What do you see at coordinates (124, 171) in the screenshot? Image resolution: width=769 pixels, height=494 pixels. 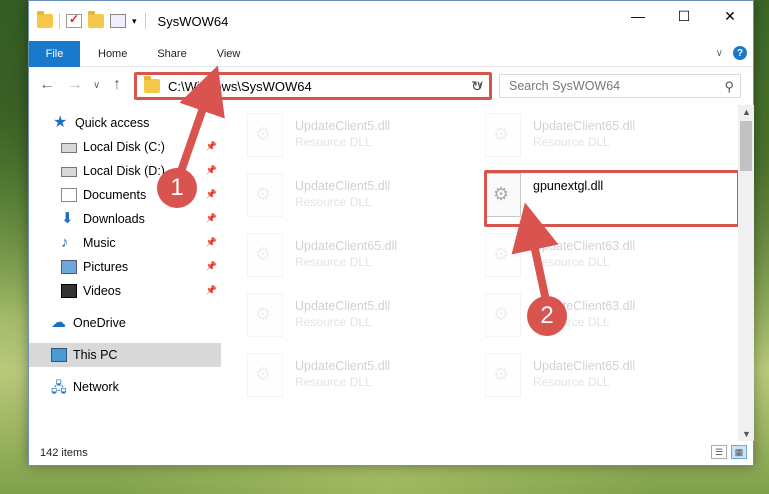 I see `sidebar-item-label: Local Disk (D:)` at bounding box center [124, 171].